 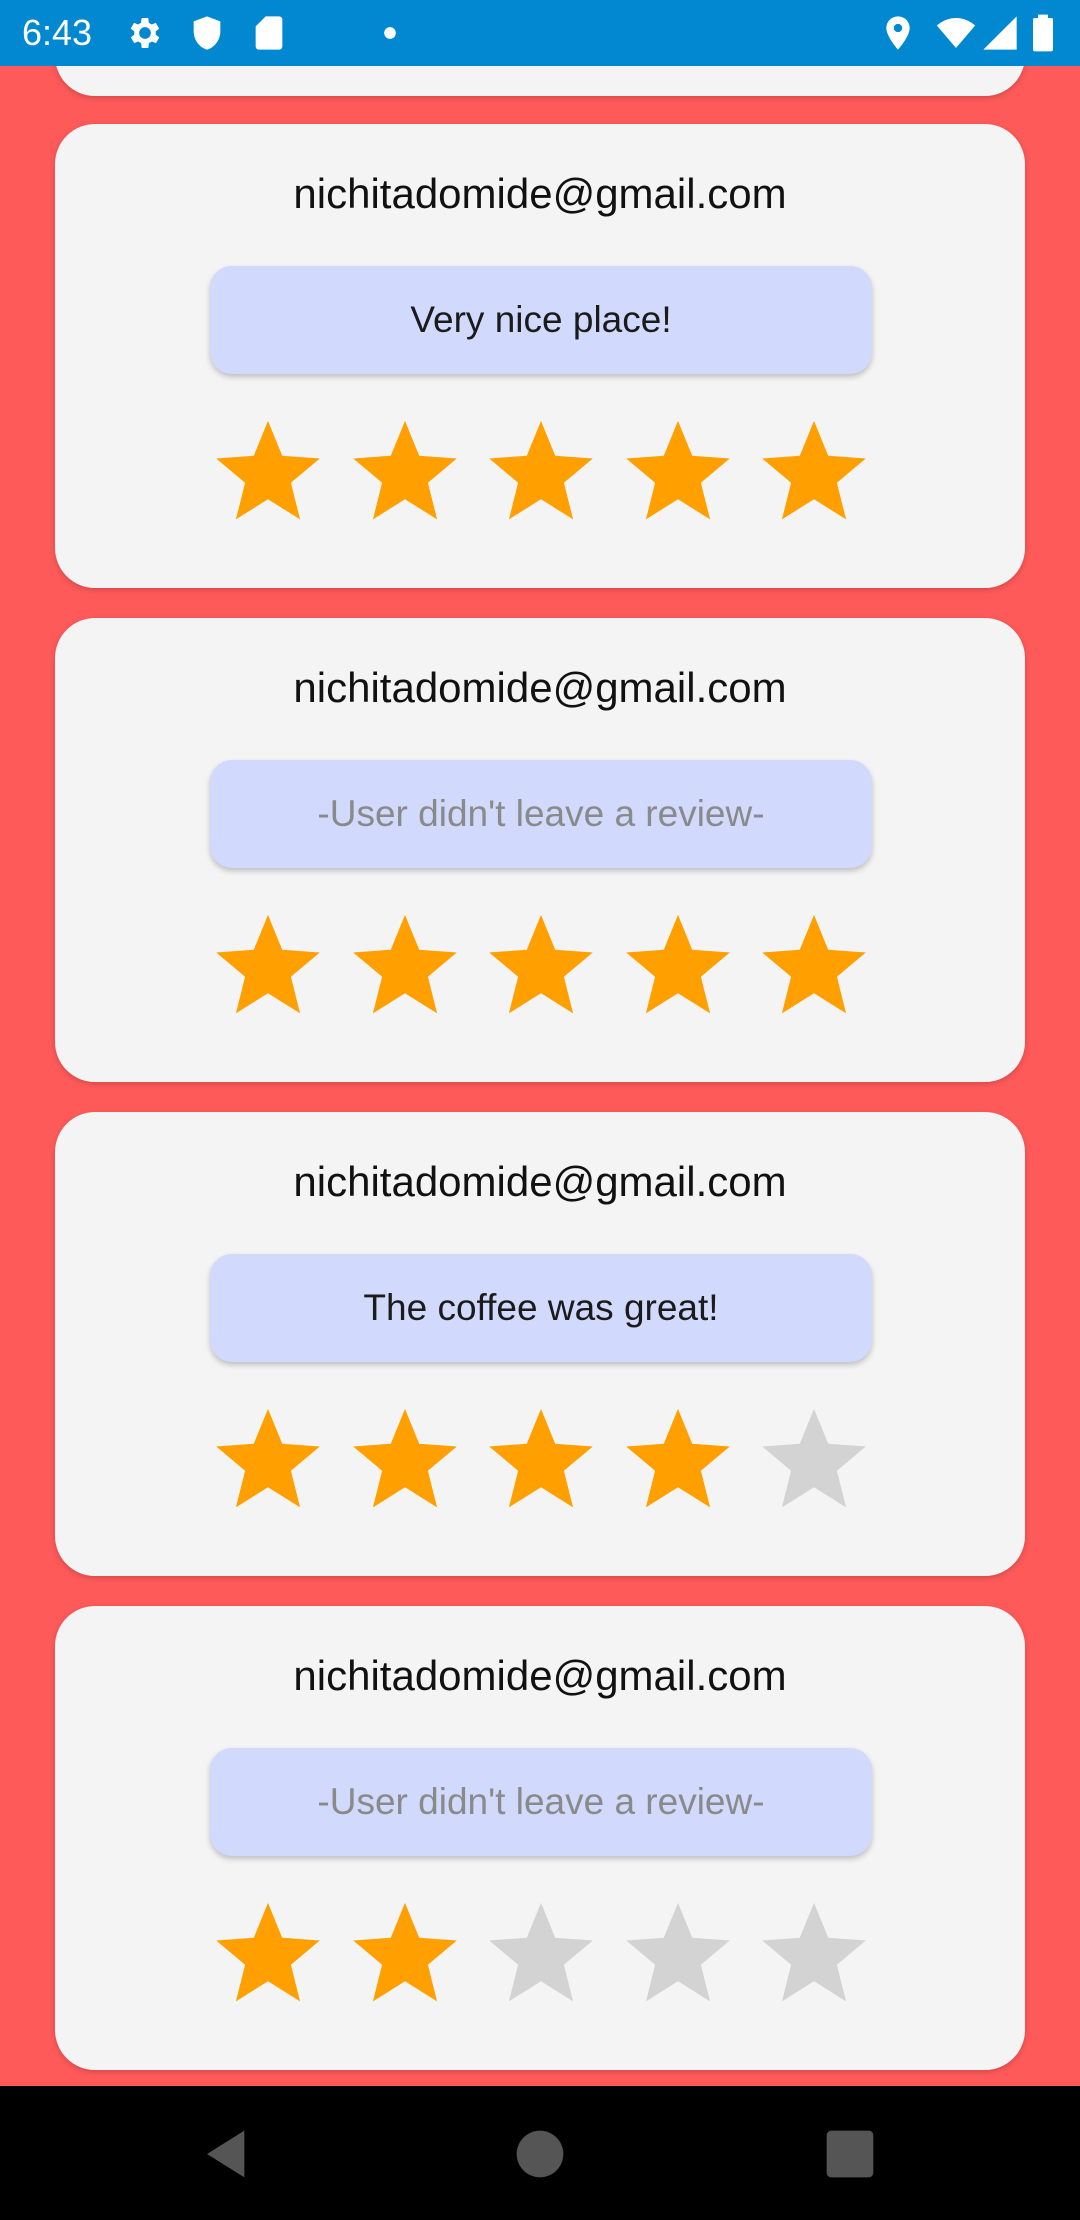 I want to click on signal-icon, so click(x=1000, y=33).